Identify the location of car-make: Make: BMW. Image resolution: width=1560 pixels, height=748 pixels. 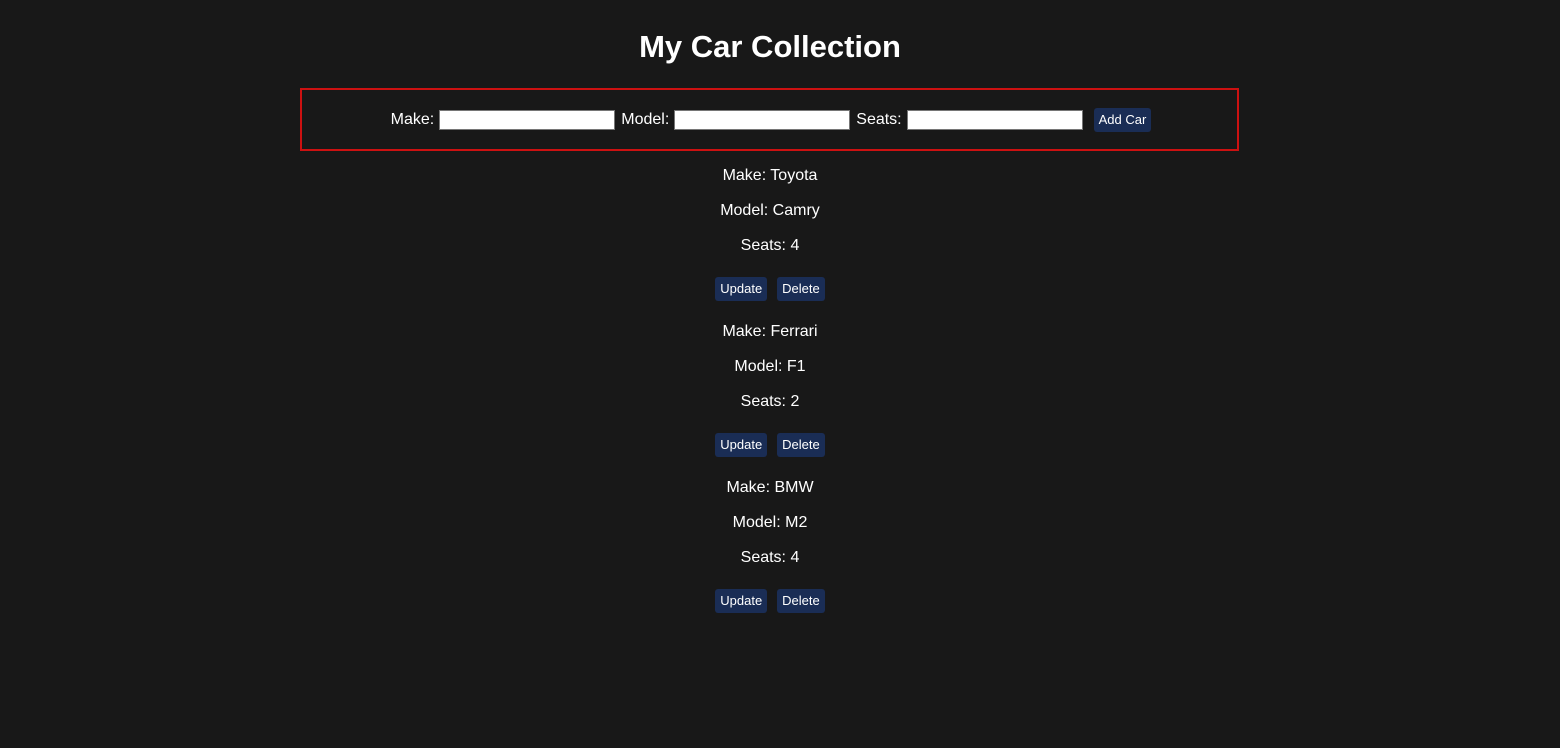
(770, 487).